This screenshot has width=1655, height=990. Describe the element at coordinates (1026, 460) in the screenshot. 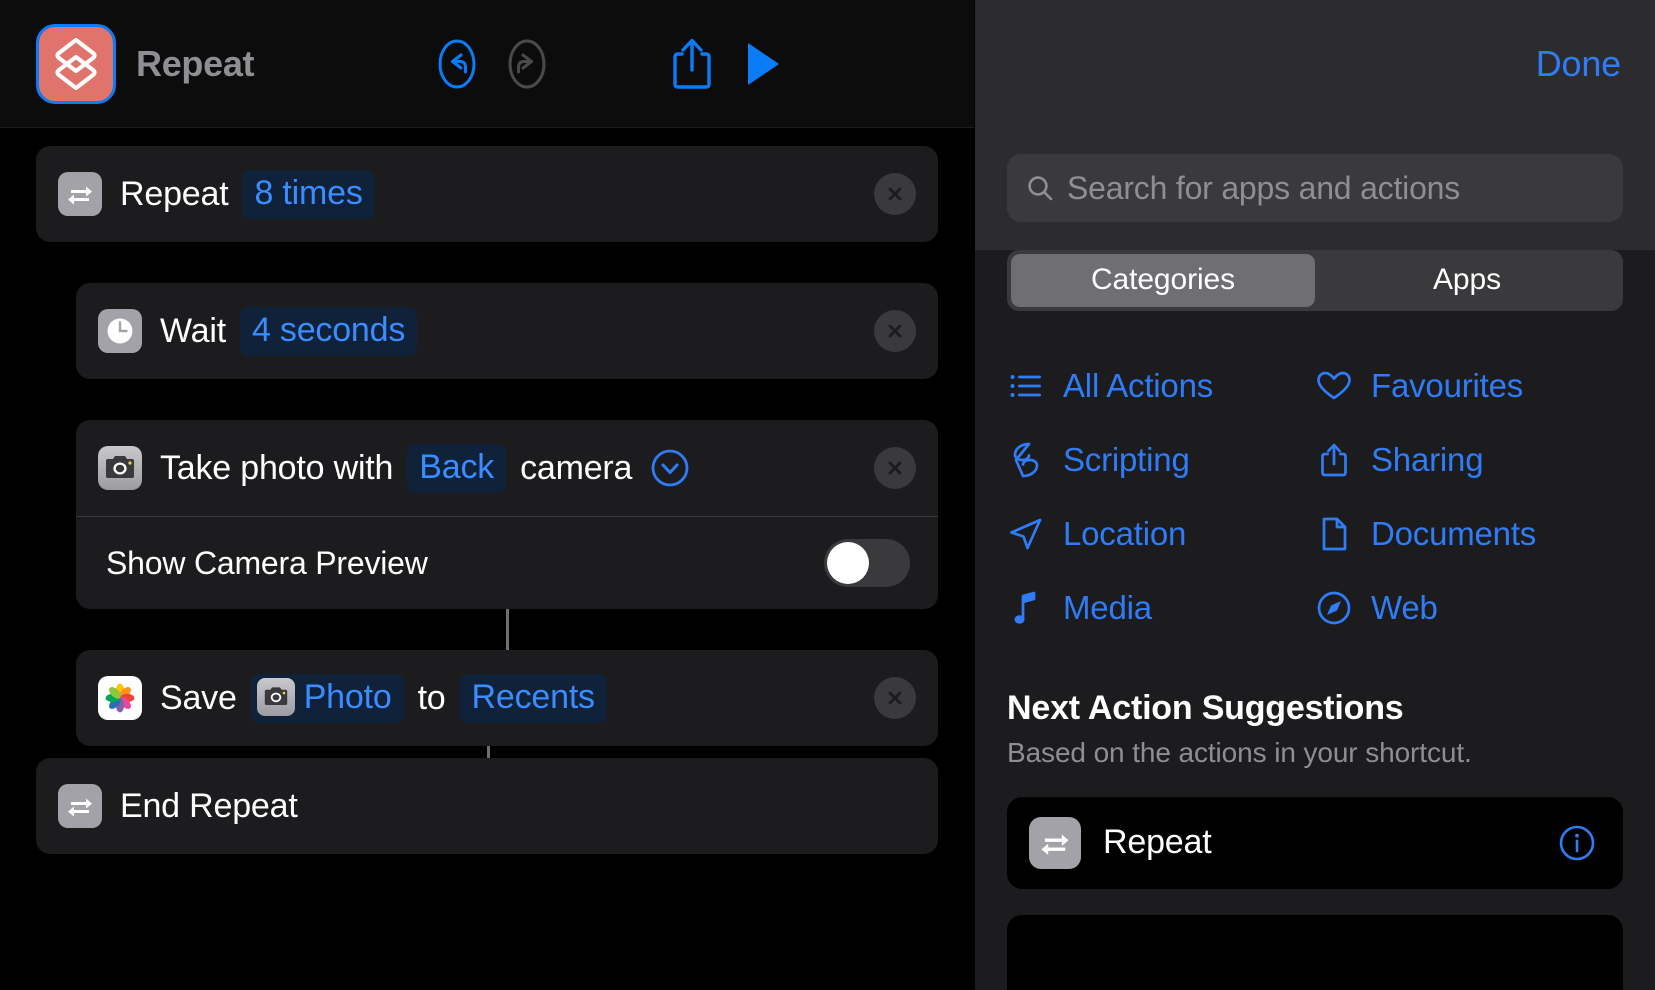

I see `scripting-icon` at that location.